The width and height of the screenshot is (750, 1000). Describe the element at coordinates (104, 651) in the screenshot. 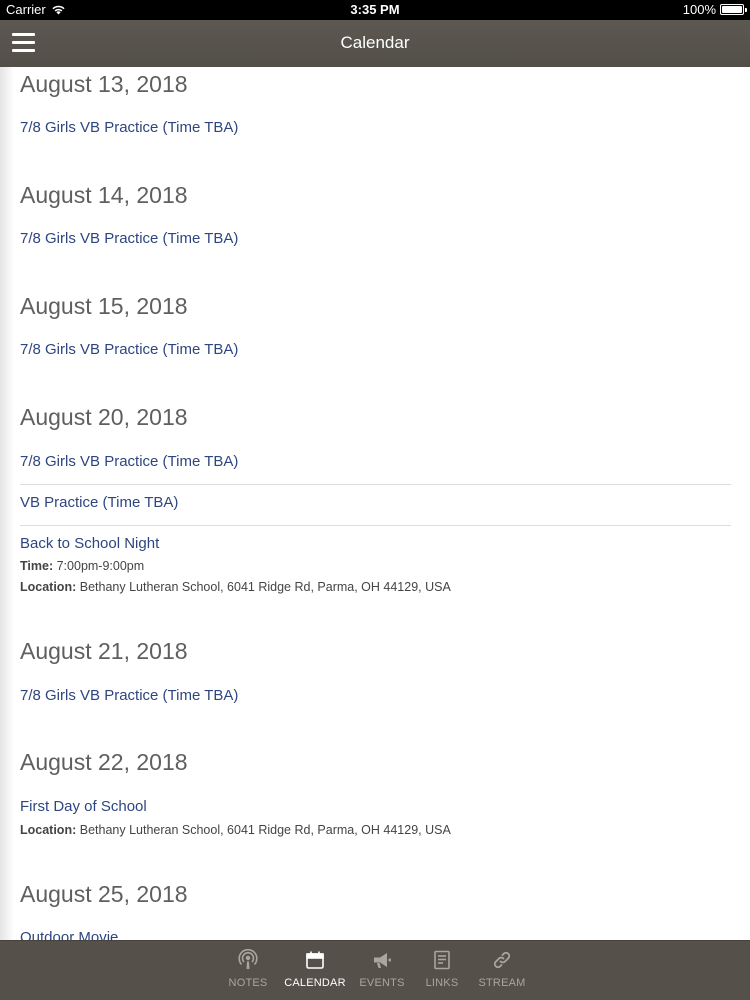

I see `day-heading: August 21, 2018` at that location.